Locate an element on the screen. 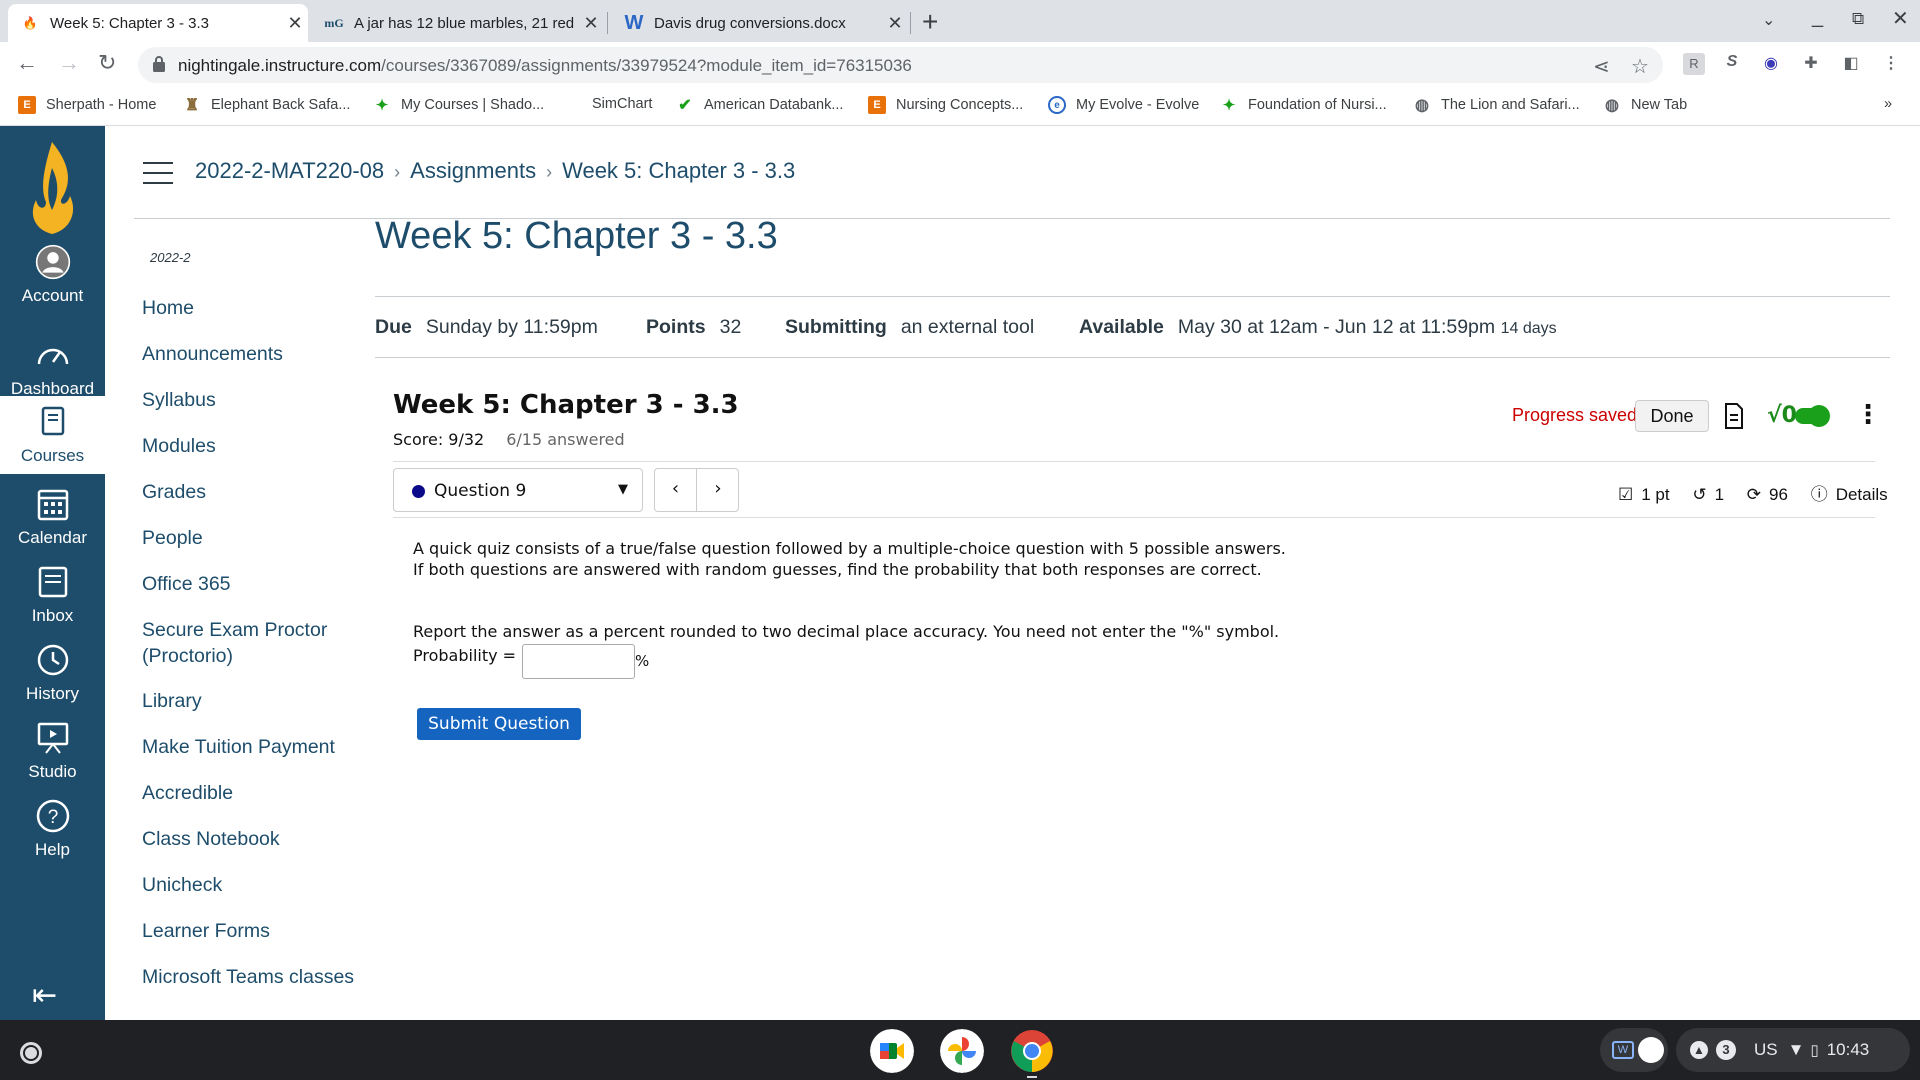  course-nav-library: Library is located at coordinates (252, 701).